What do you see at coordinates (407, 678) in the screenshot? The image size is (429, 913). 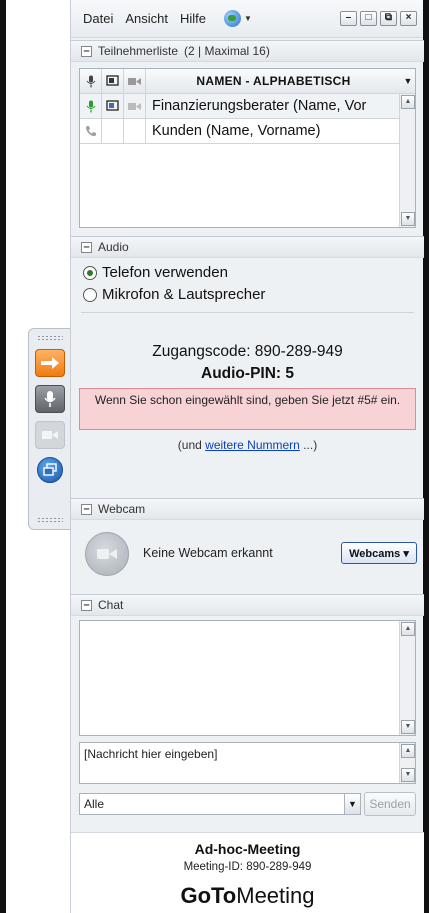 I see `chat-log-scrollbar: ▲ ▼` at bounding box center [407, 678].